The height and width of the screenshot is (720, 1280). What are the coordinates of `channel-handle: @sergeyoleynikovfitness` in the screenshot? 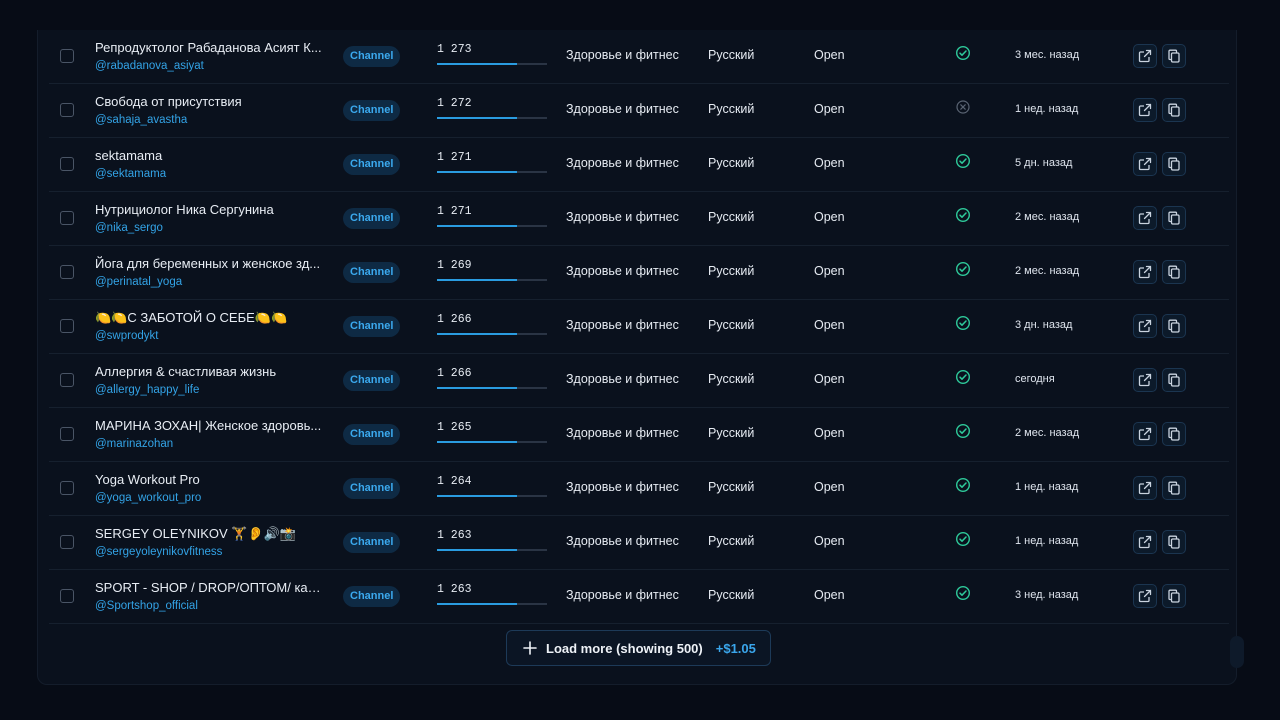 It's located at (158, 552).